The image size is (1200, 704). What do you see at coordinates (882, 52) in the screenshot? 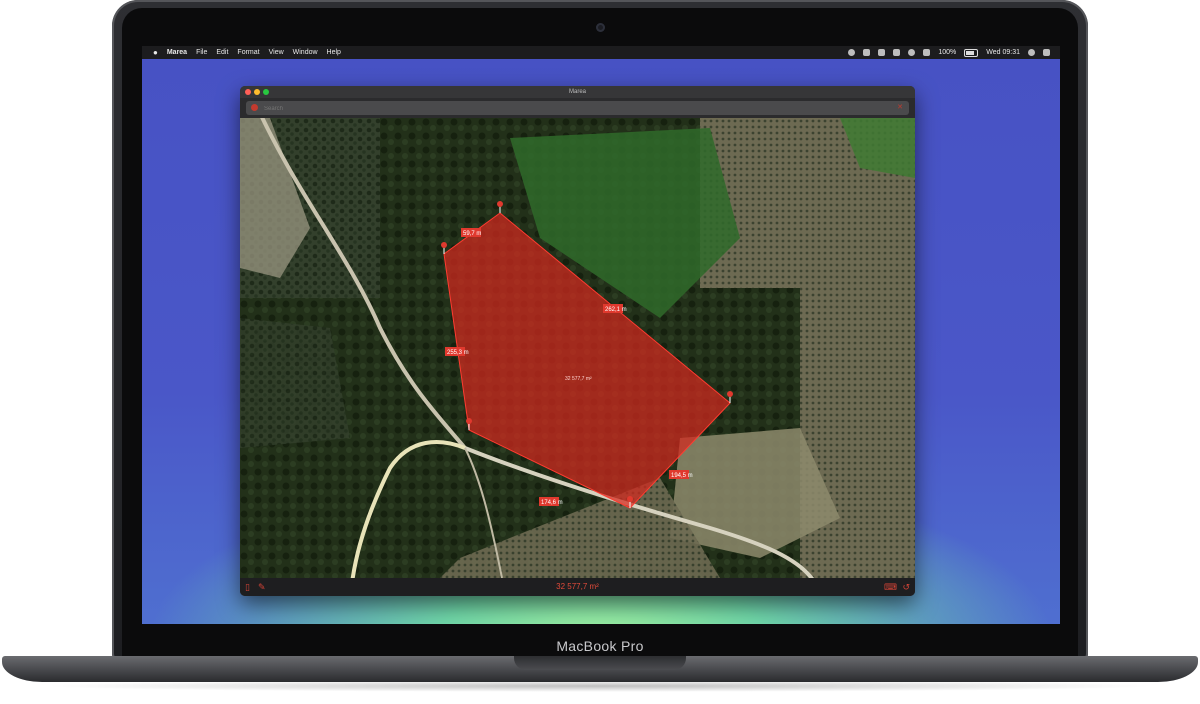
I see `display-icon` at bounding box center [882, 52].